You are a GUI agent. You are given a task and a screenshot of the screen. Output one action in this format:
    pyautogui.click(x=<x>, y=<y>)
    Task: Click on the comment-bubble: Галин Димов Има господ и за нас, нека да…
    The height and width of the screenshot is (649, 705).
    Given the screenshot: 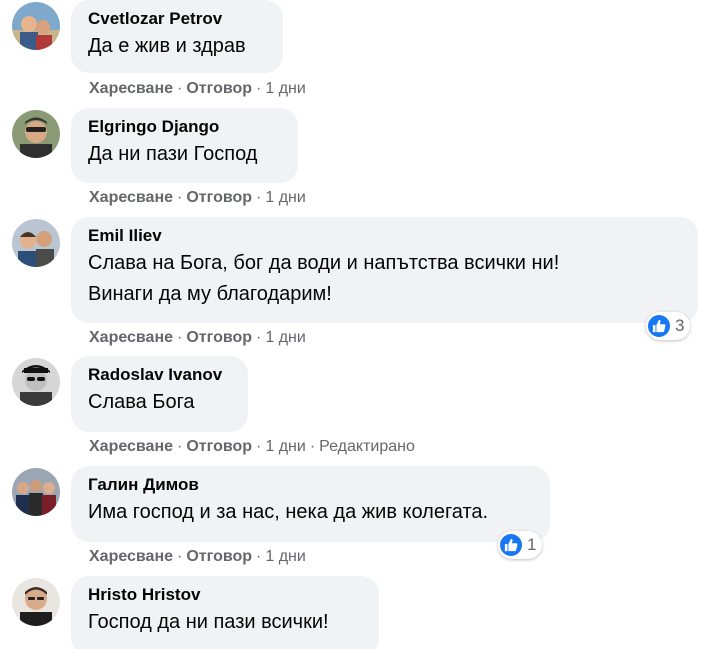 What is the action you would take?
    pyautogui.click(x=310, y=504)
    